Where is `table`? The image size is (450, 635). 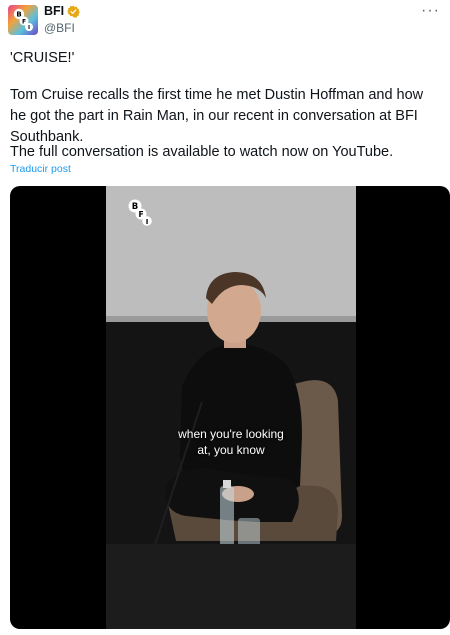 table is located at coordinates (231, 586).